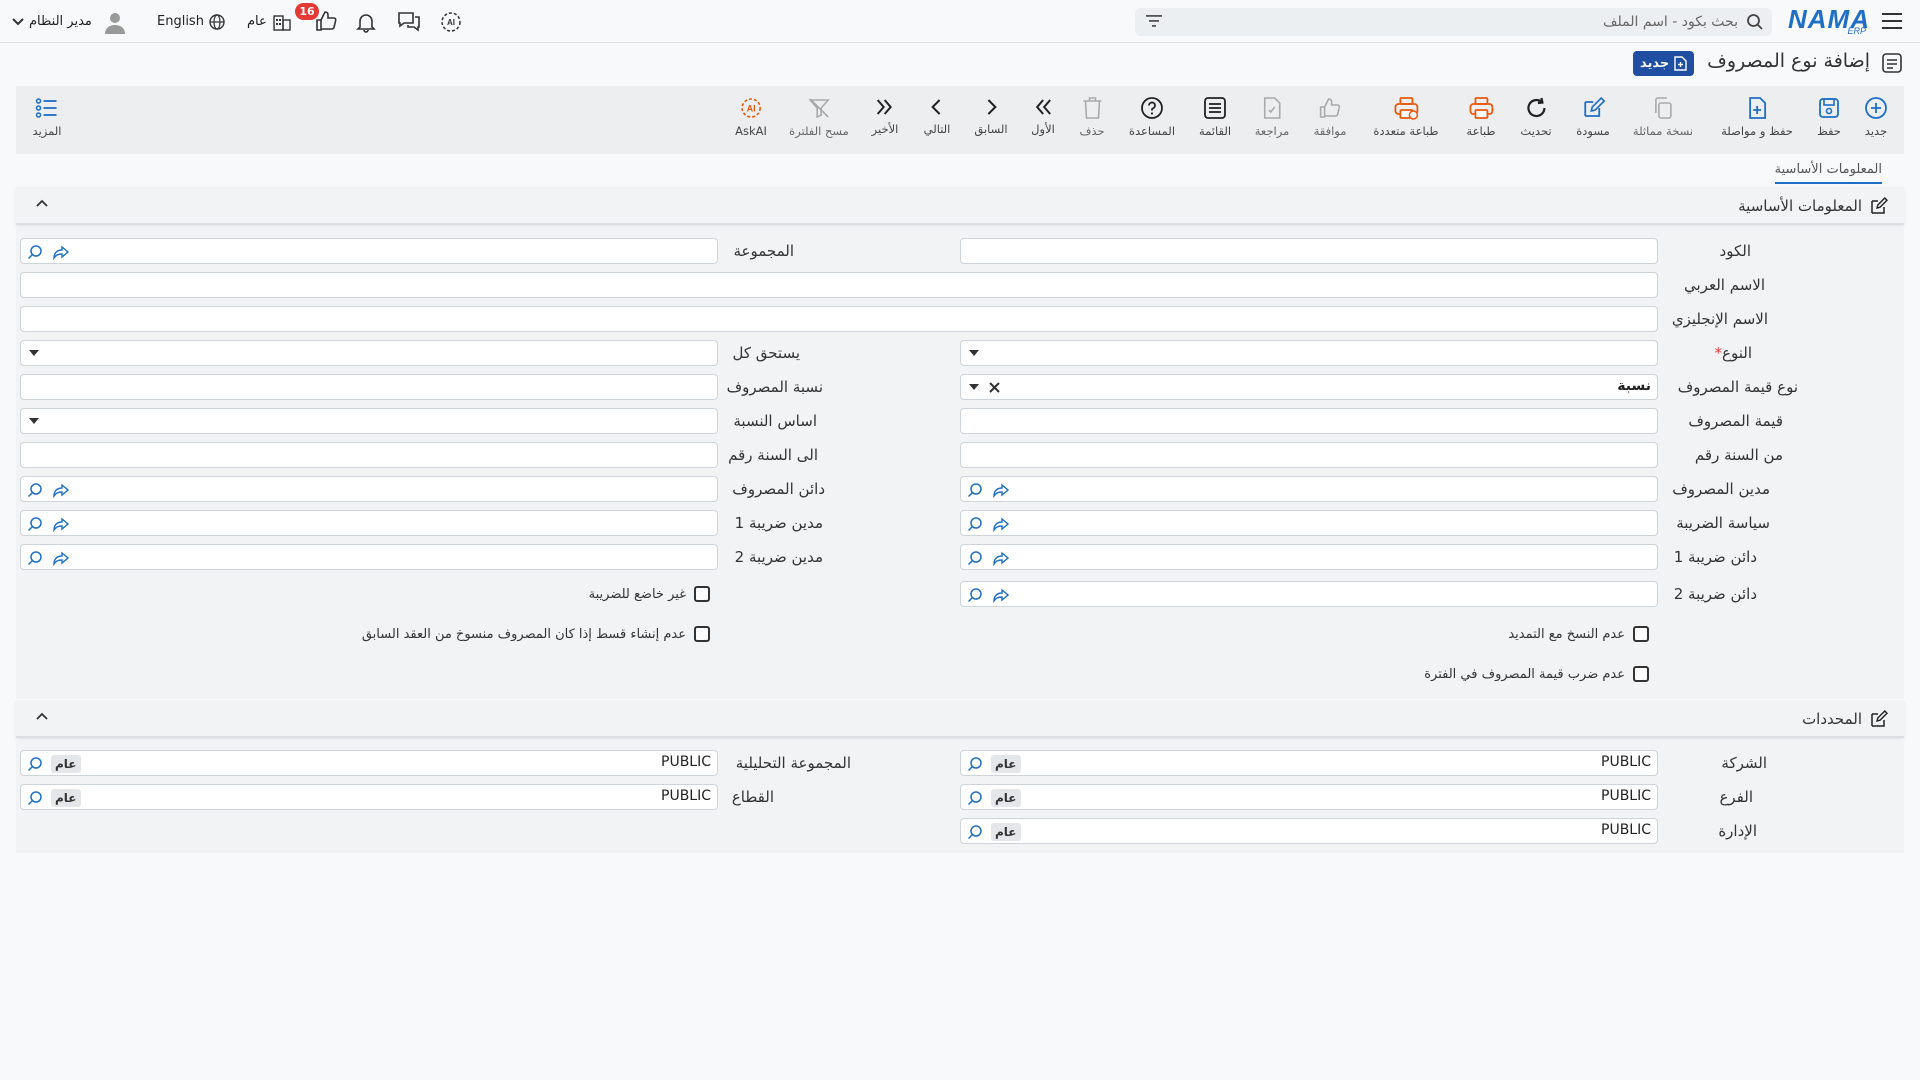  What do you see at coordinates (369, 557) in the screenshot?
I see `tax-debit2-field` at bounding box center [369, 557].